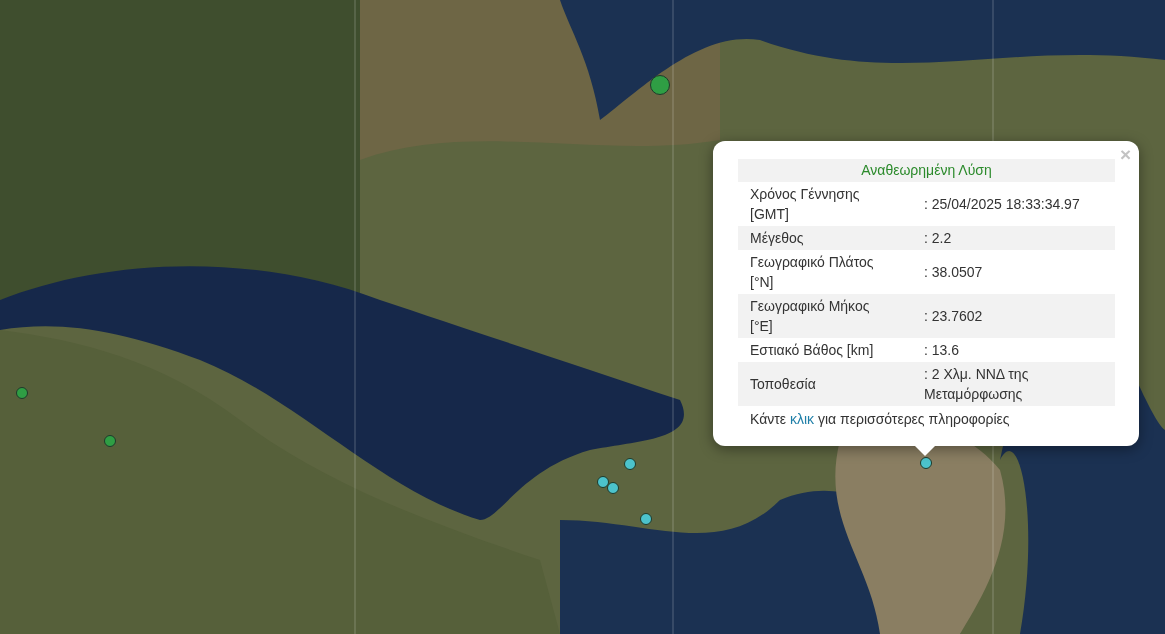  Describe the element at coordinates (825, 384) in the screenshot. I see `field-label: Τοποθεσία` at that location.